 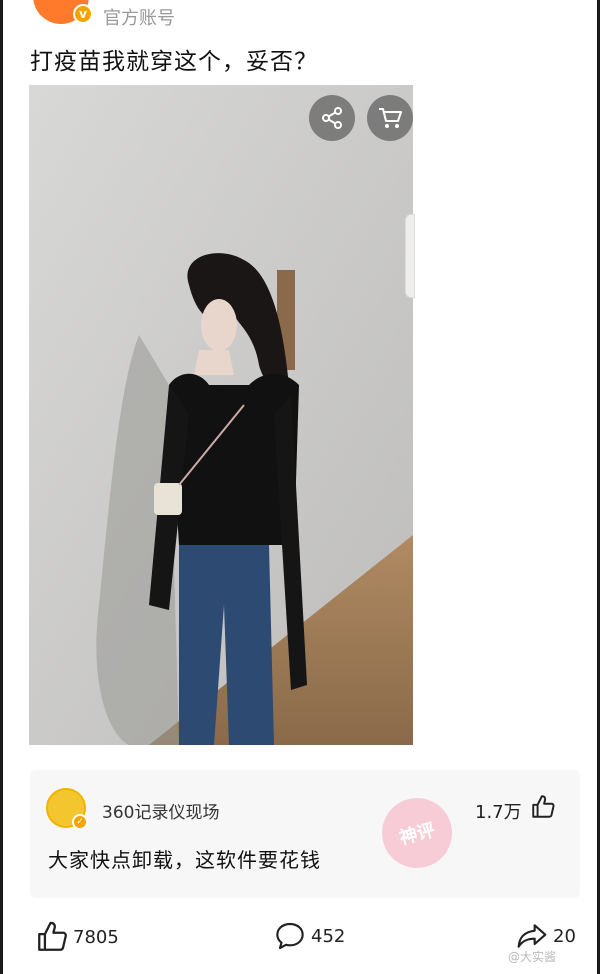 What do you see at coordinates (532, 957) in the screenshot?
I see `watermark: @大实酱` at bounding box center [532, 957].